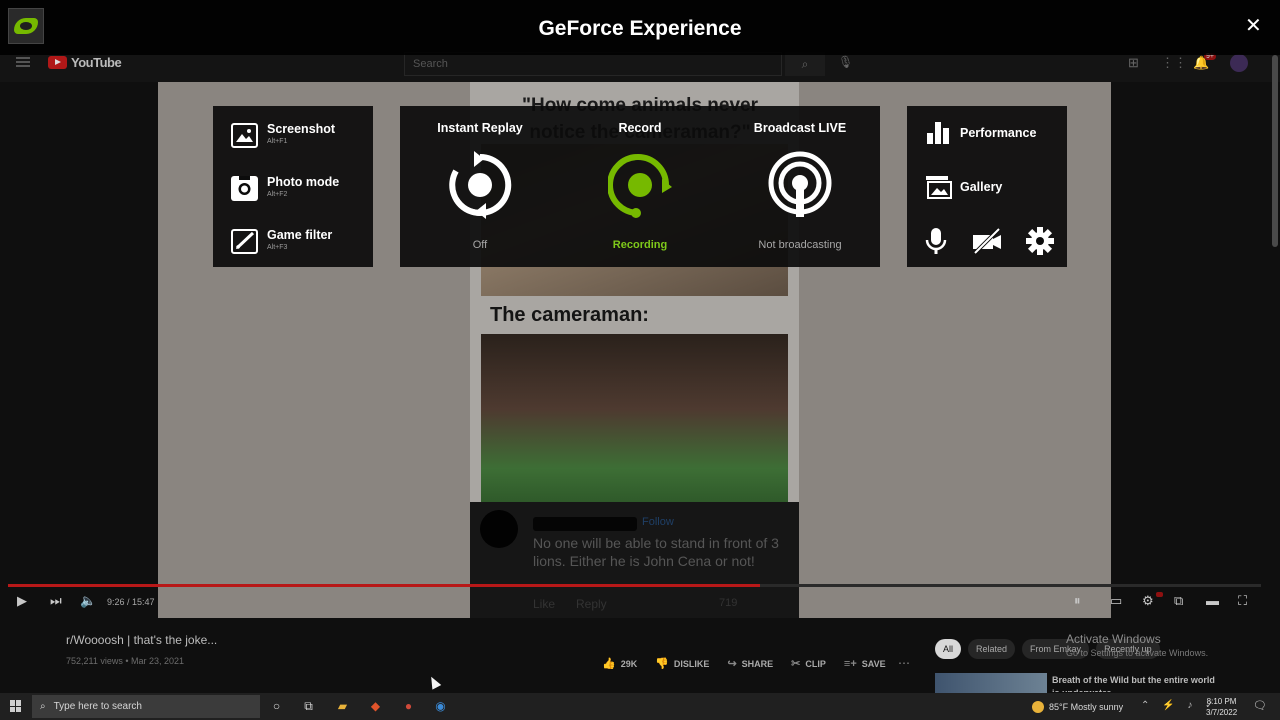  What do you see at coordinates (146, 706) in the screenshot?
I see `taskbar-search: ⌕ Type here to search` at bounding box center [146, 706].